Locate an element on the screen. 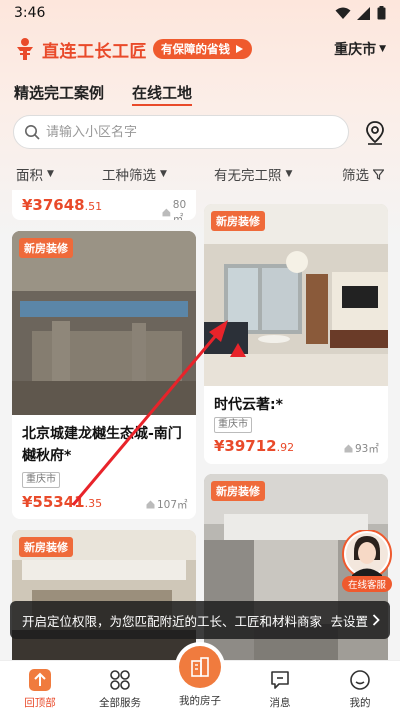 This screenshot has height=710, width=400. search-input is located at coordinates (186, 132).